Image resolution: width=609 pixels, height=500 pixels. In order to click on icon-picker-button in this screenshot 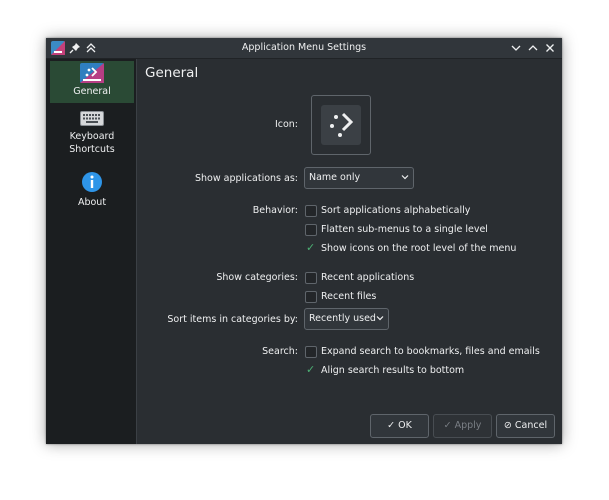, I will do `click(341, 125)`.